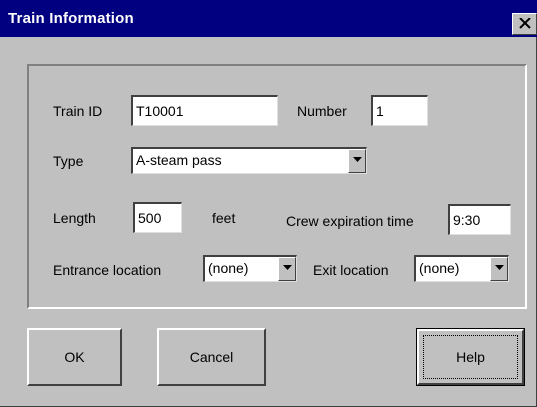 The height and width of the screenshot is (407, 537). I want to click on cancel-button-label: Cancel, so click(211, 357).